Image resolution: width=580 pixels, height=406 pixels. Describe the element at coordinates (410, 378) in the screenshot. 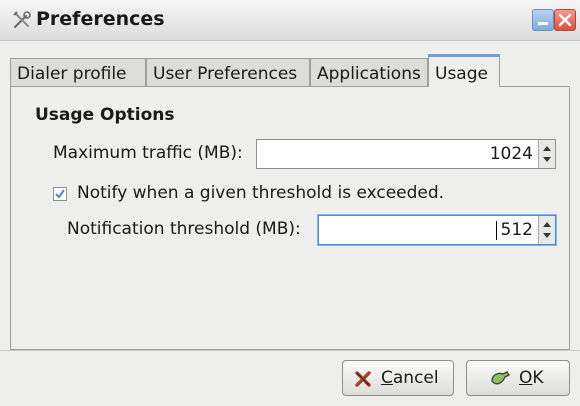

I see `cancel-label: Cancel` at that location.